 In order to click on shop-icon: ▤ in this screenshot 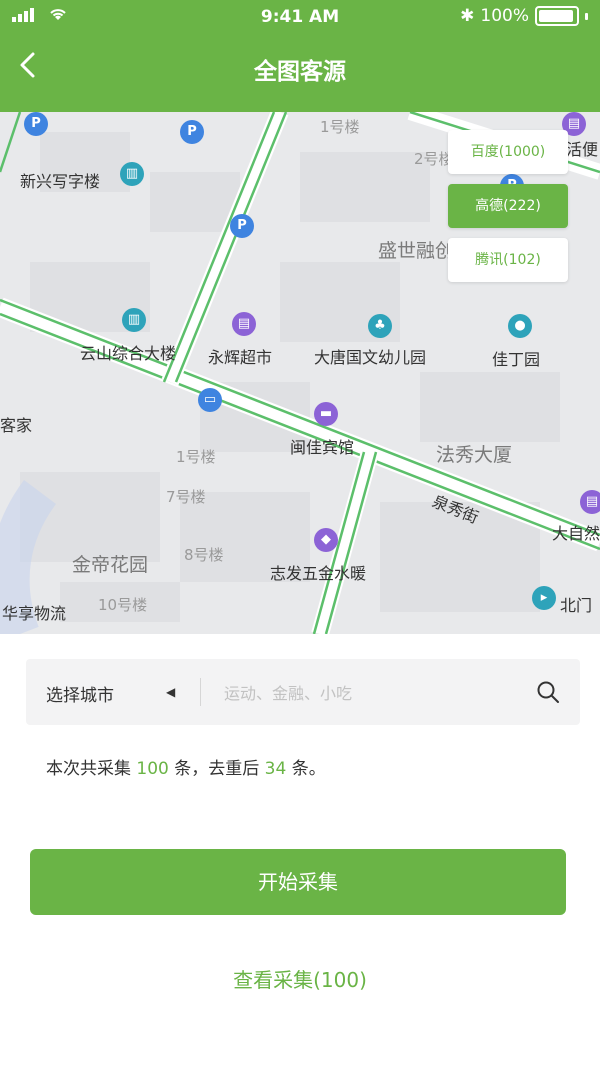, I will do `click(590, 502)`.